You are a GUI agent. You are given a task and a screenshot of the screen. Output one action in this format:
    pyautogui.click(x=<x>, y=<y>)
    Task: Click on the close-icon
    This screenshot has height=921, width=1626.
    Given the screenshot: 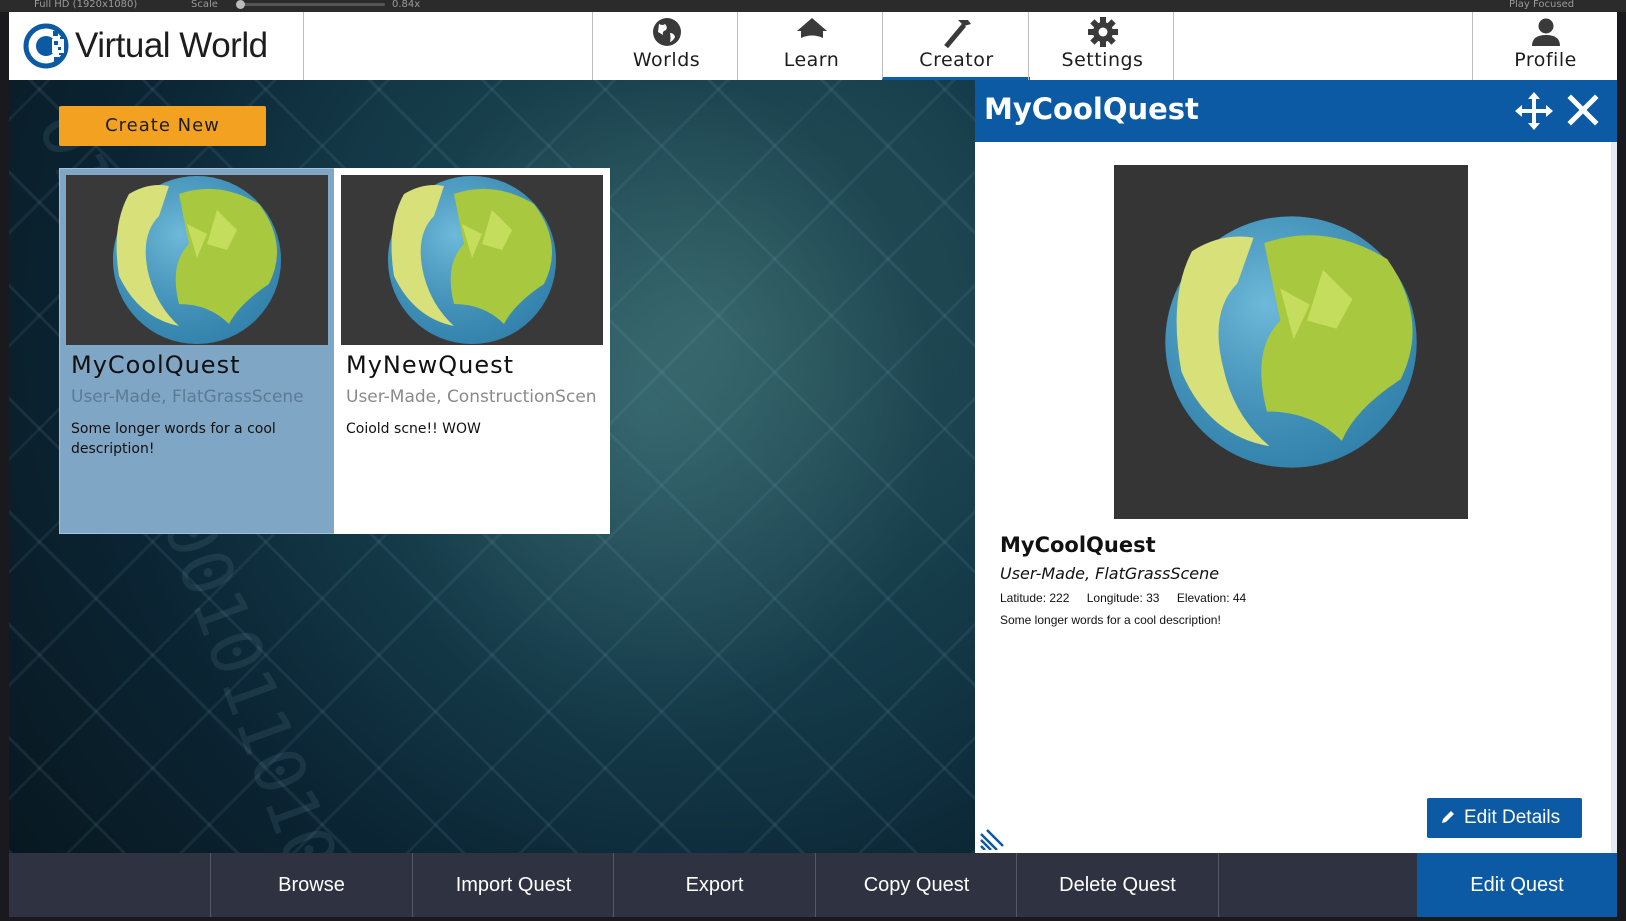 What is the action you would take?
    pyautogui.click(x=1583, y=110)
    